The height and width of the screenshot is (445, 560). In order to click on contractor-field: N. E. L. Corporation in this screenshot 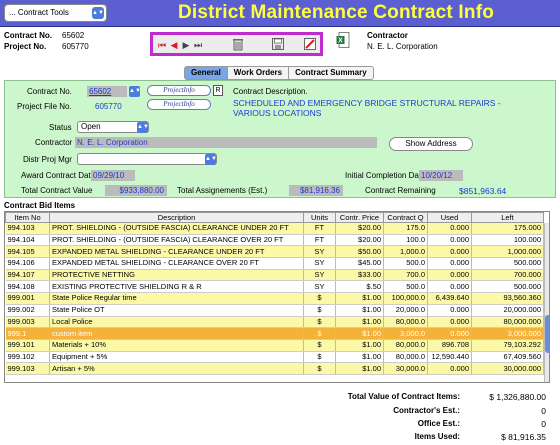, I will do `click(226, 142)`.